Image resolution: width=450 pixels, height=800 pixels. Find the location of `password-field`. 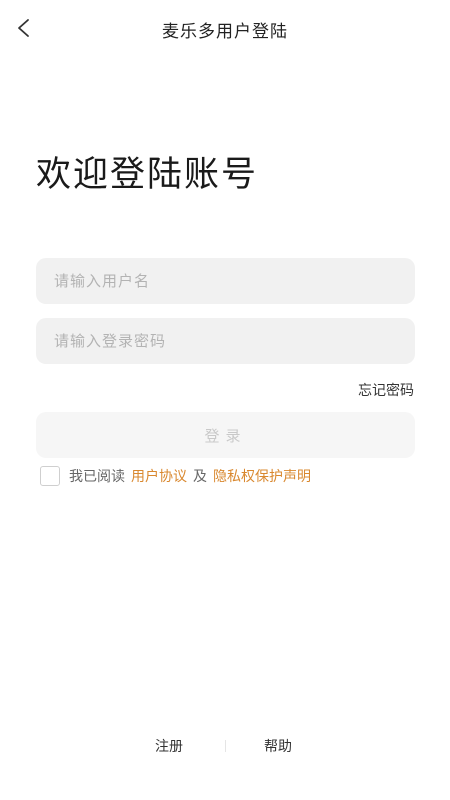

password-field is located at coordinates (225, 341).